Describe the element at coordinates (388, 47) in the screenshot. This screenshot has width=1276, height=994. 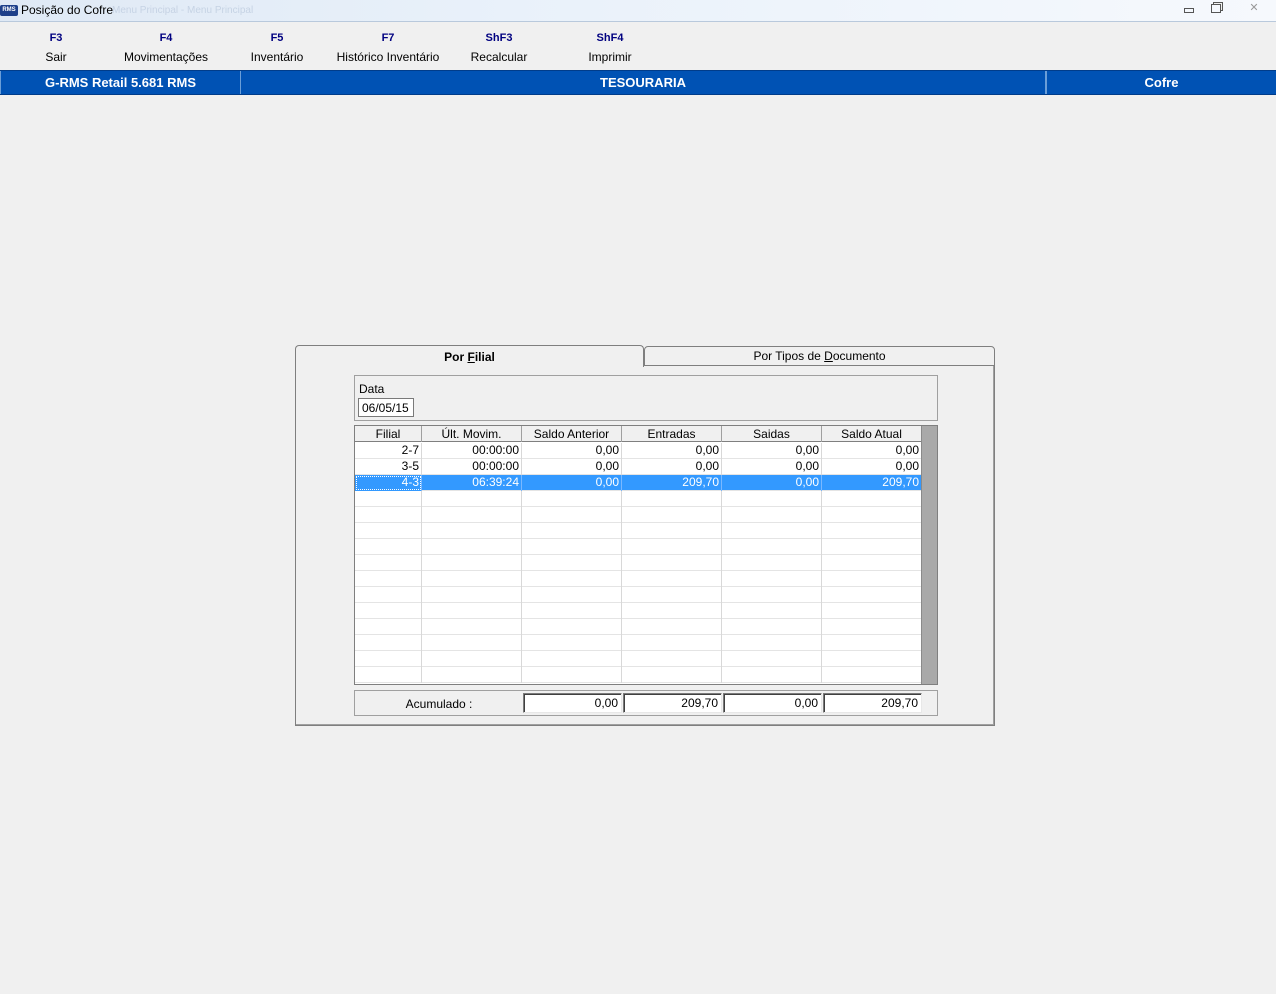
I see `fkey-historico-inventario-button: F7 Histórico Inventário` at that location.